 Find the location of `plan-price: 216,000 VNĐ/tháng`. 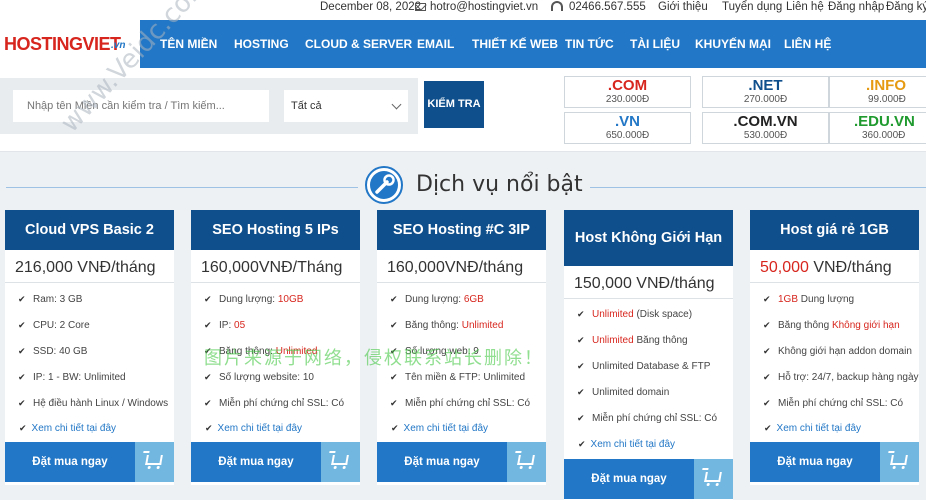

plan-price: 216,000 VNĐ/tháng is located at coordinates (89, 267).